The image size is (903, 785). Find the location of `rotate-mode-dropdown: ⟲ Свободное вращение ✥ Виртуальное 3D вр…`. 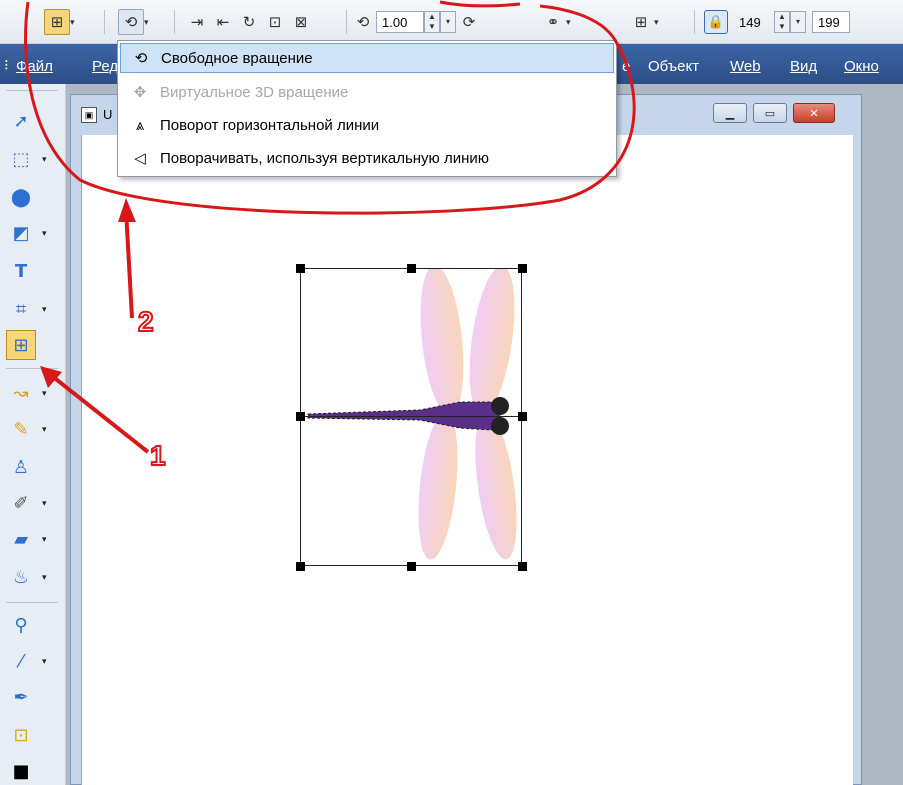

rotate-mode-dropdown: ⟲ Свободное вращение ✥ Виртуальное 3D вр… is located at coordinates (367, 108).